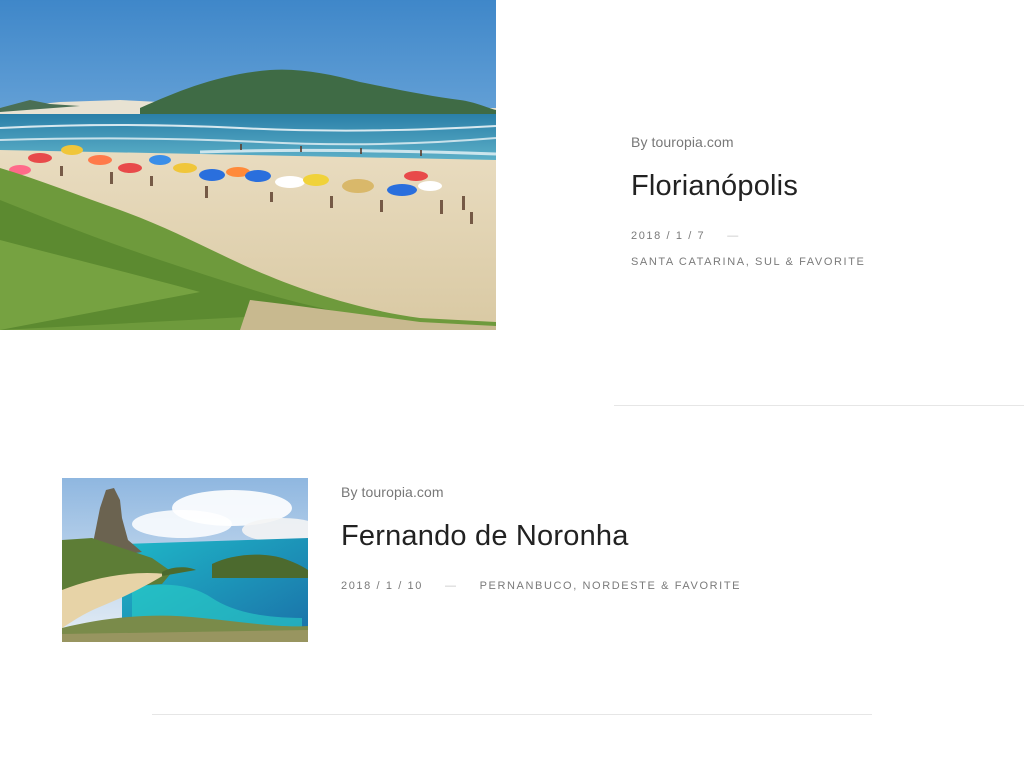 This screenshot has width=1024, height=768. I want to click on post-categories: Pernanbuco, Nordeste & Favorite, so click(611, 586).